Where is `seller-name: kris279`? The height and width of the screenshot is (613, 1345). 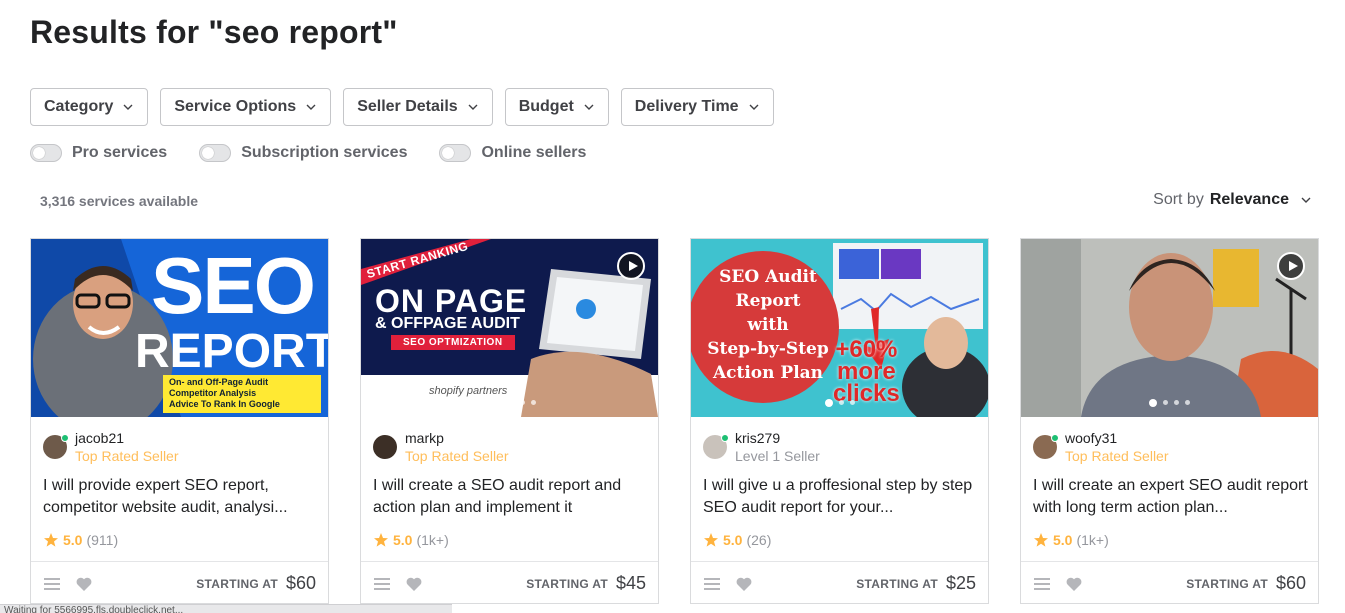
seller-name: kris279 is located at coordinates (777, 438).